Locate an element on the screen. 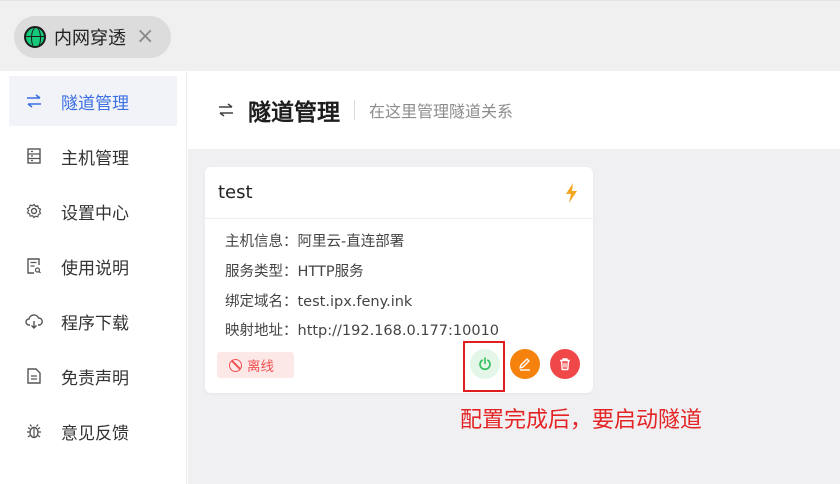 The width and height of the screenshot is (840, 484). info-key: 主机信息： is located at coordinates (261, 242).